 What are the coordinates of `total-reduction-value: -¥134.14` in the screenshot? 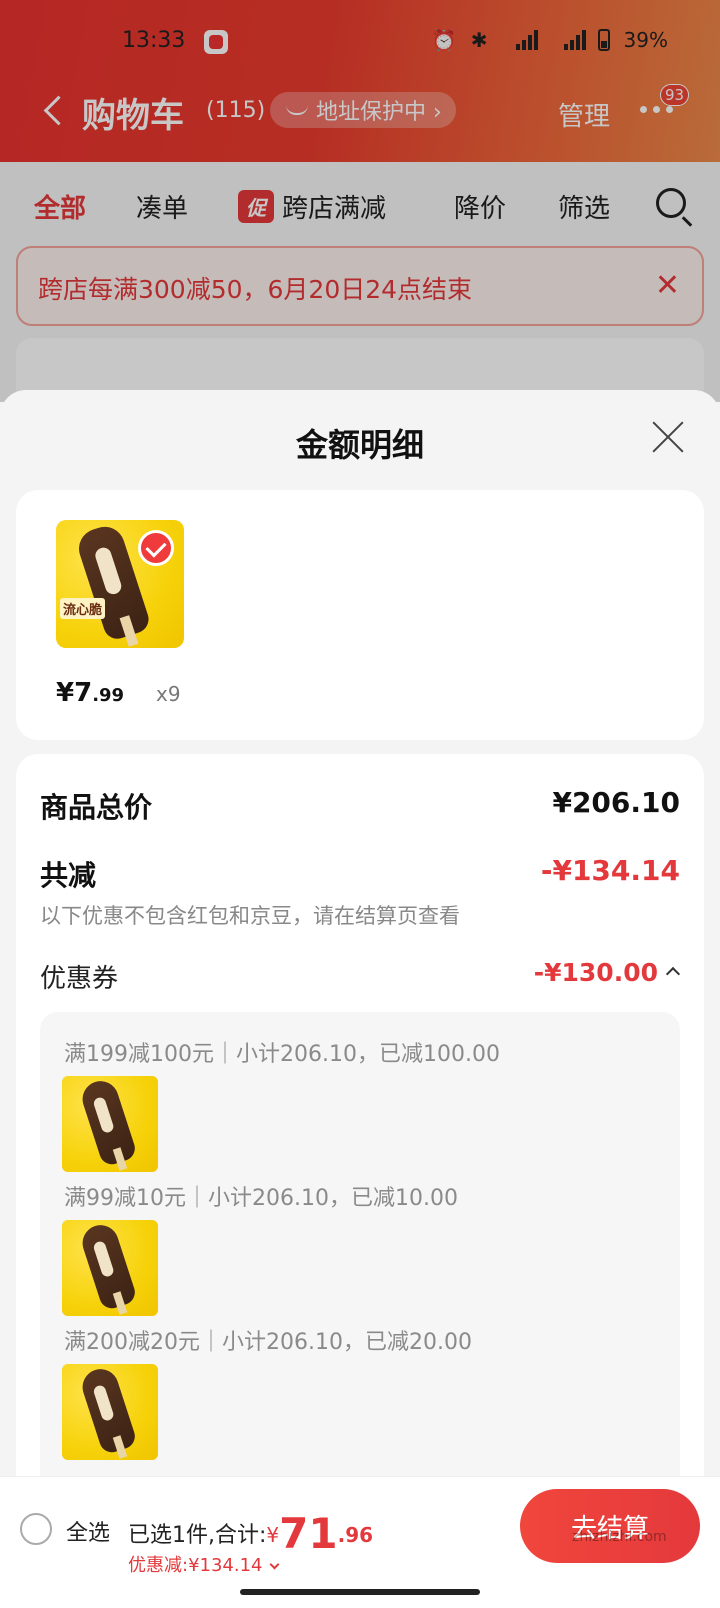 It's located at (610, 870).